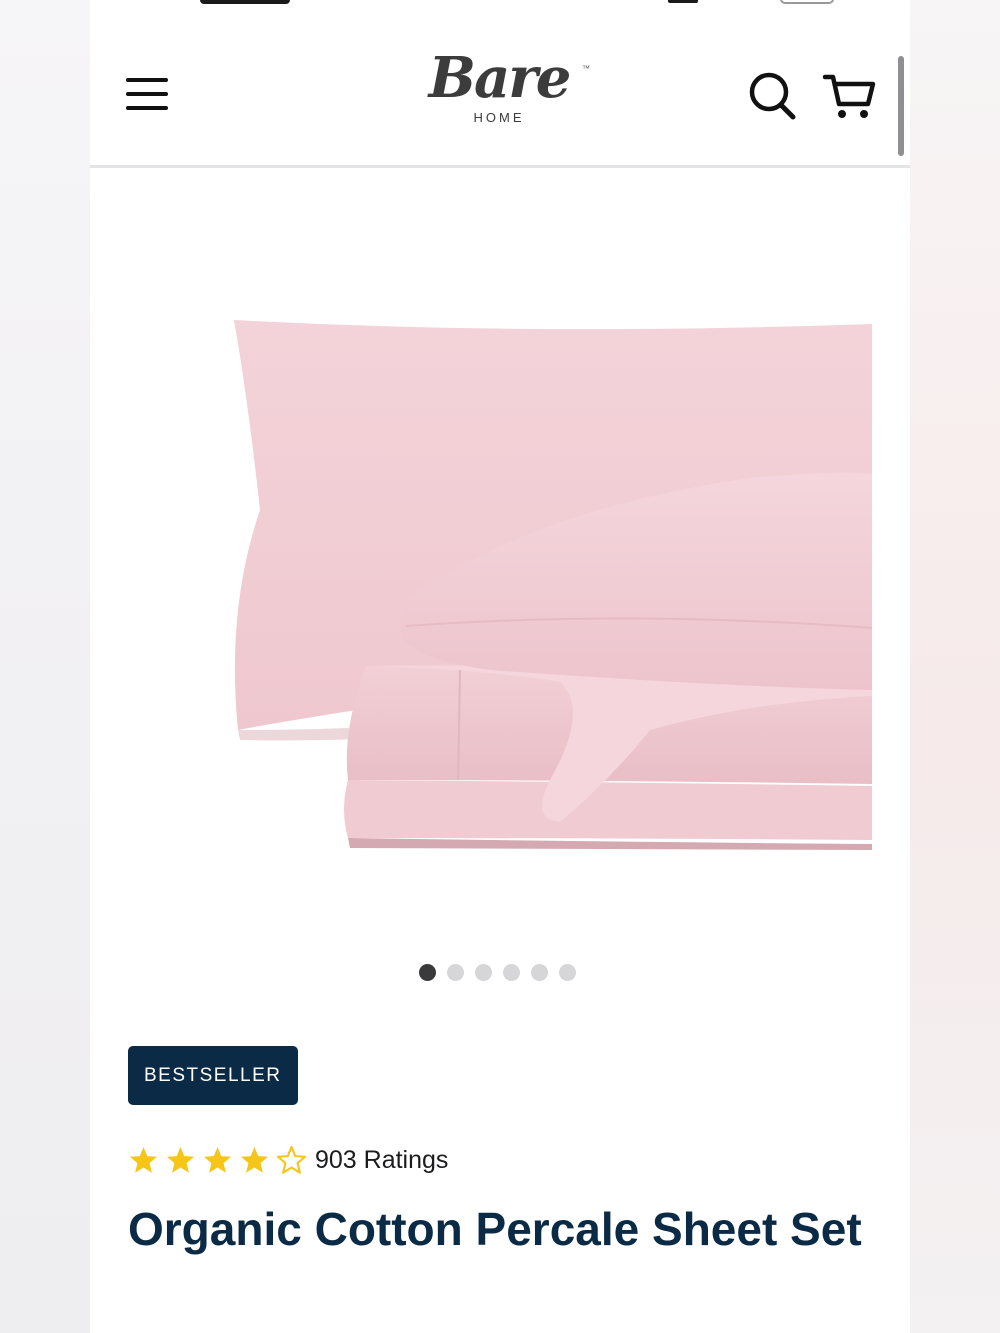 The height and width of the screenshot is (1333, 1000). What do you see at coordinates (500, 78) in the screenshot?
I see `logo-wordmark: Bare` at bounding box center [500, 78].